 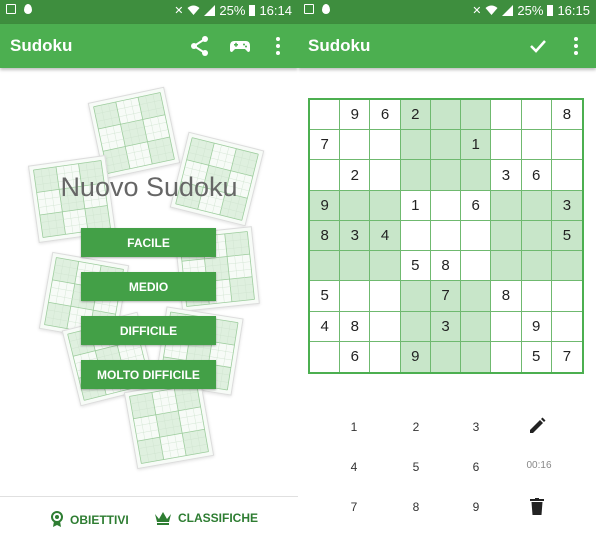 I want to click on keypad-7: 7, so click(x=354, y=507).